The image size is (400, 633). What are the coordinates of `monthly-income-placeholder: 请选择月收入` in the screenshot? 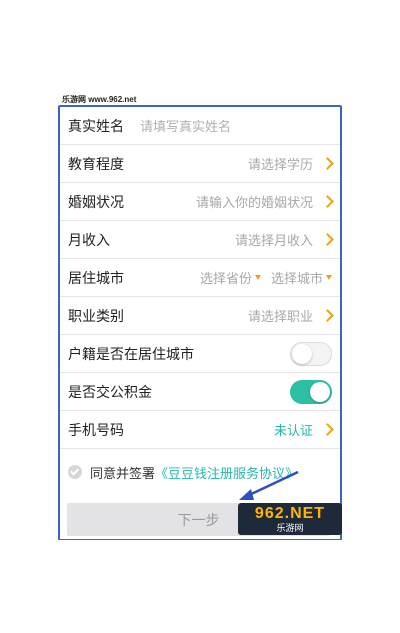 It's located at (273, 240).